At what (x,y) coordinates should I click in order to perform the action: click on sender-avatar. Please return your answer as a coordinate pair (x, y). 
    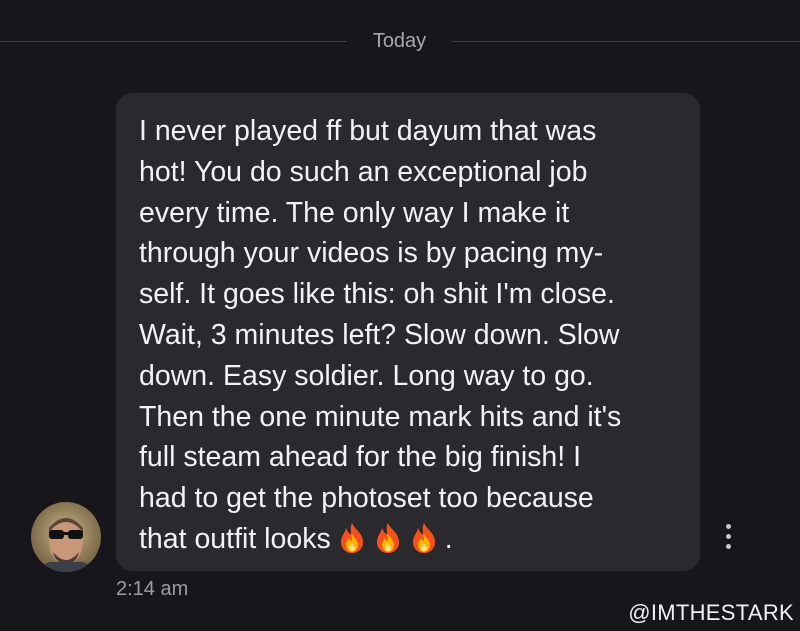
    Looking at the image, I should click on (66, 537).